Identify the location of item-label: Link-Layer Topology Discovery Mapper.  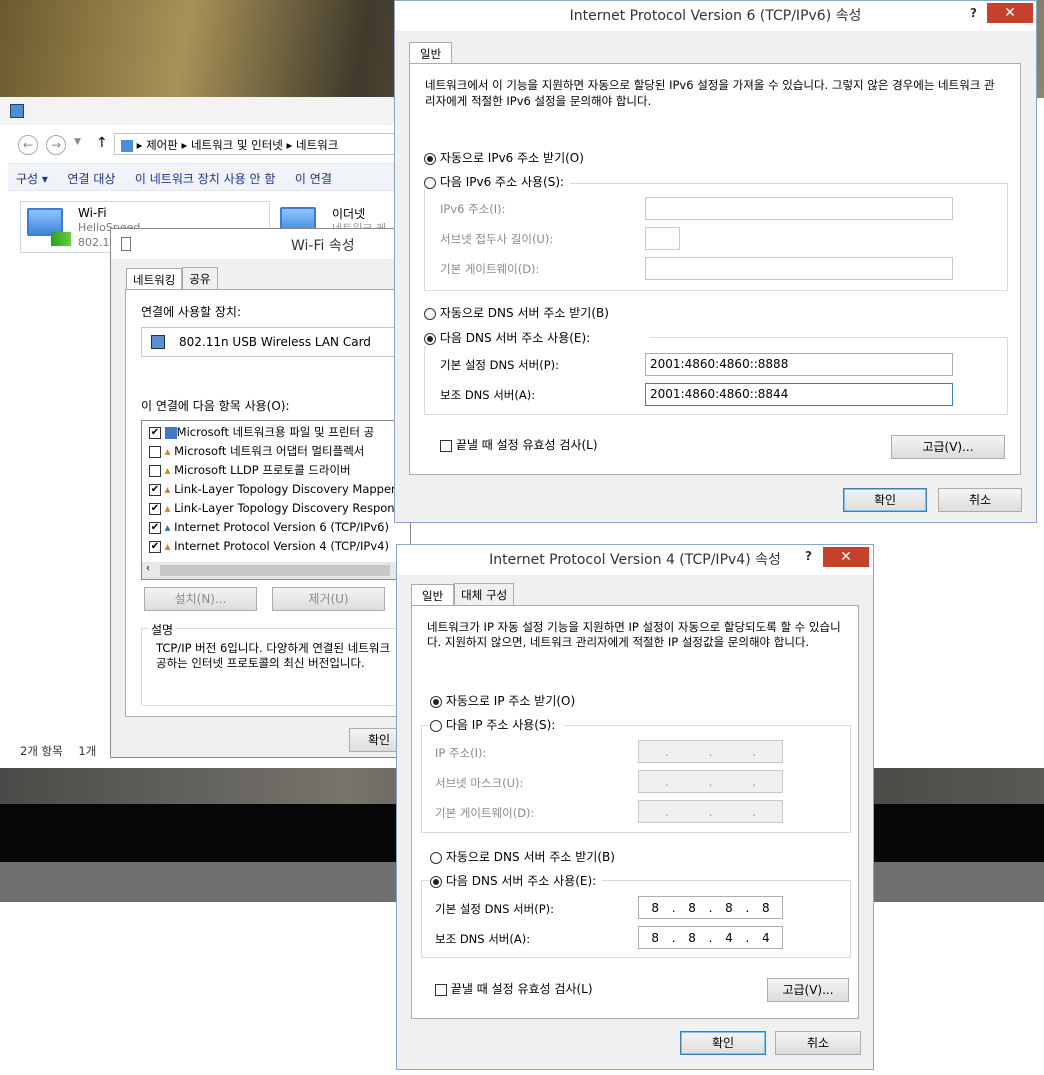
(285, 489).